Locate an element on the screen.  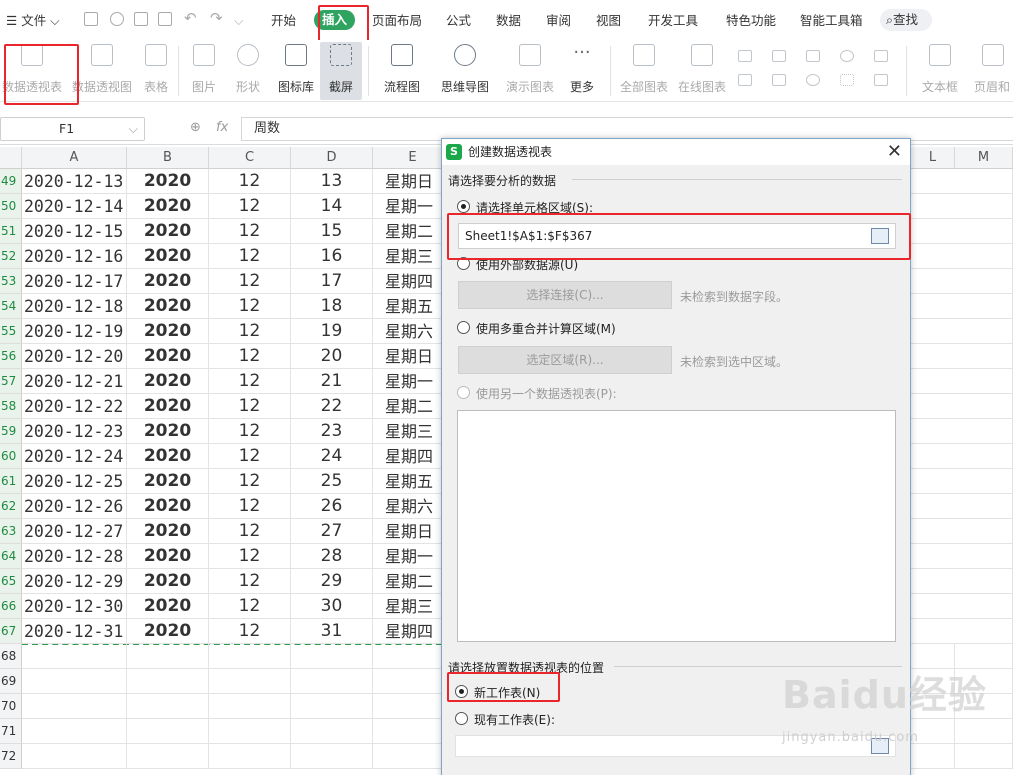
radio-select-range is located at coordinates (463, 206).